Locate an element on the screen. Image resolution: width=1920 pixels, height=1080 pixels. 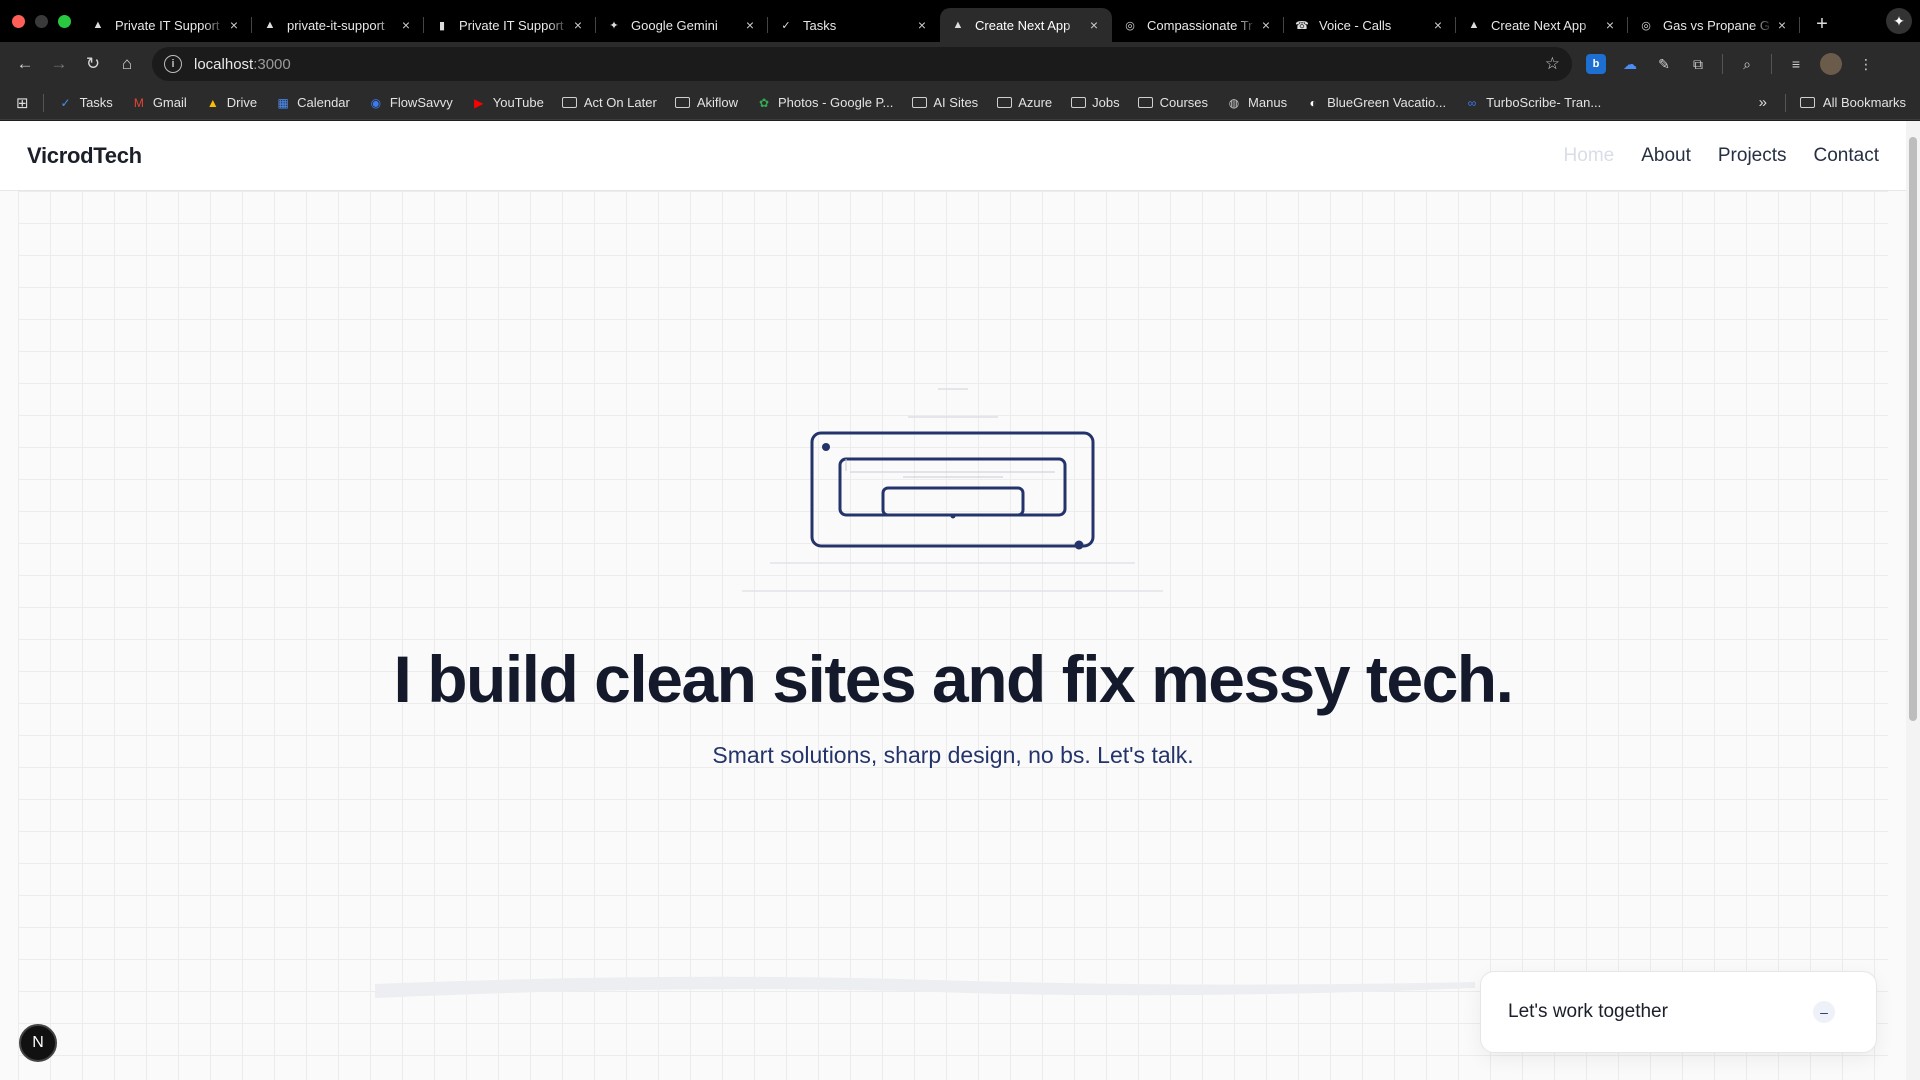
profile-avatar is located at coordinates (1831, 64).